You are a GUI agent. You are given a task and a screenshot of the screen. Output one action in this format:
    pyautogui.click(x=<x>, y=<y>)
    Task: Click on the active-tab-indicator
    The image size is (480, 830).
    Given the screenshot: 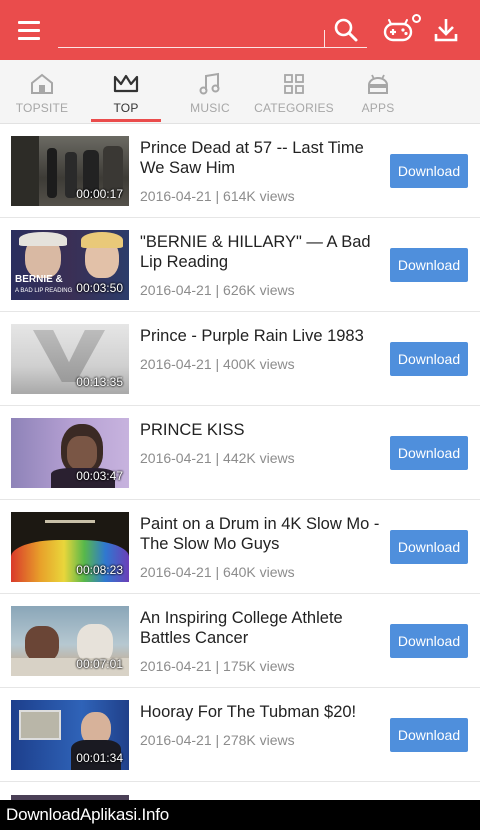 What is the action you would take?
    pyautogui.click(x=126, y=120)
    